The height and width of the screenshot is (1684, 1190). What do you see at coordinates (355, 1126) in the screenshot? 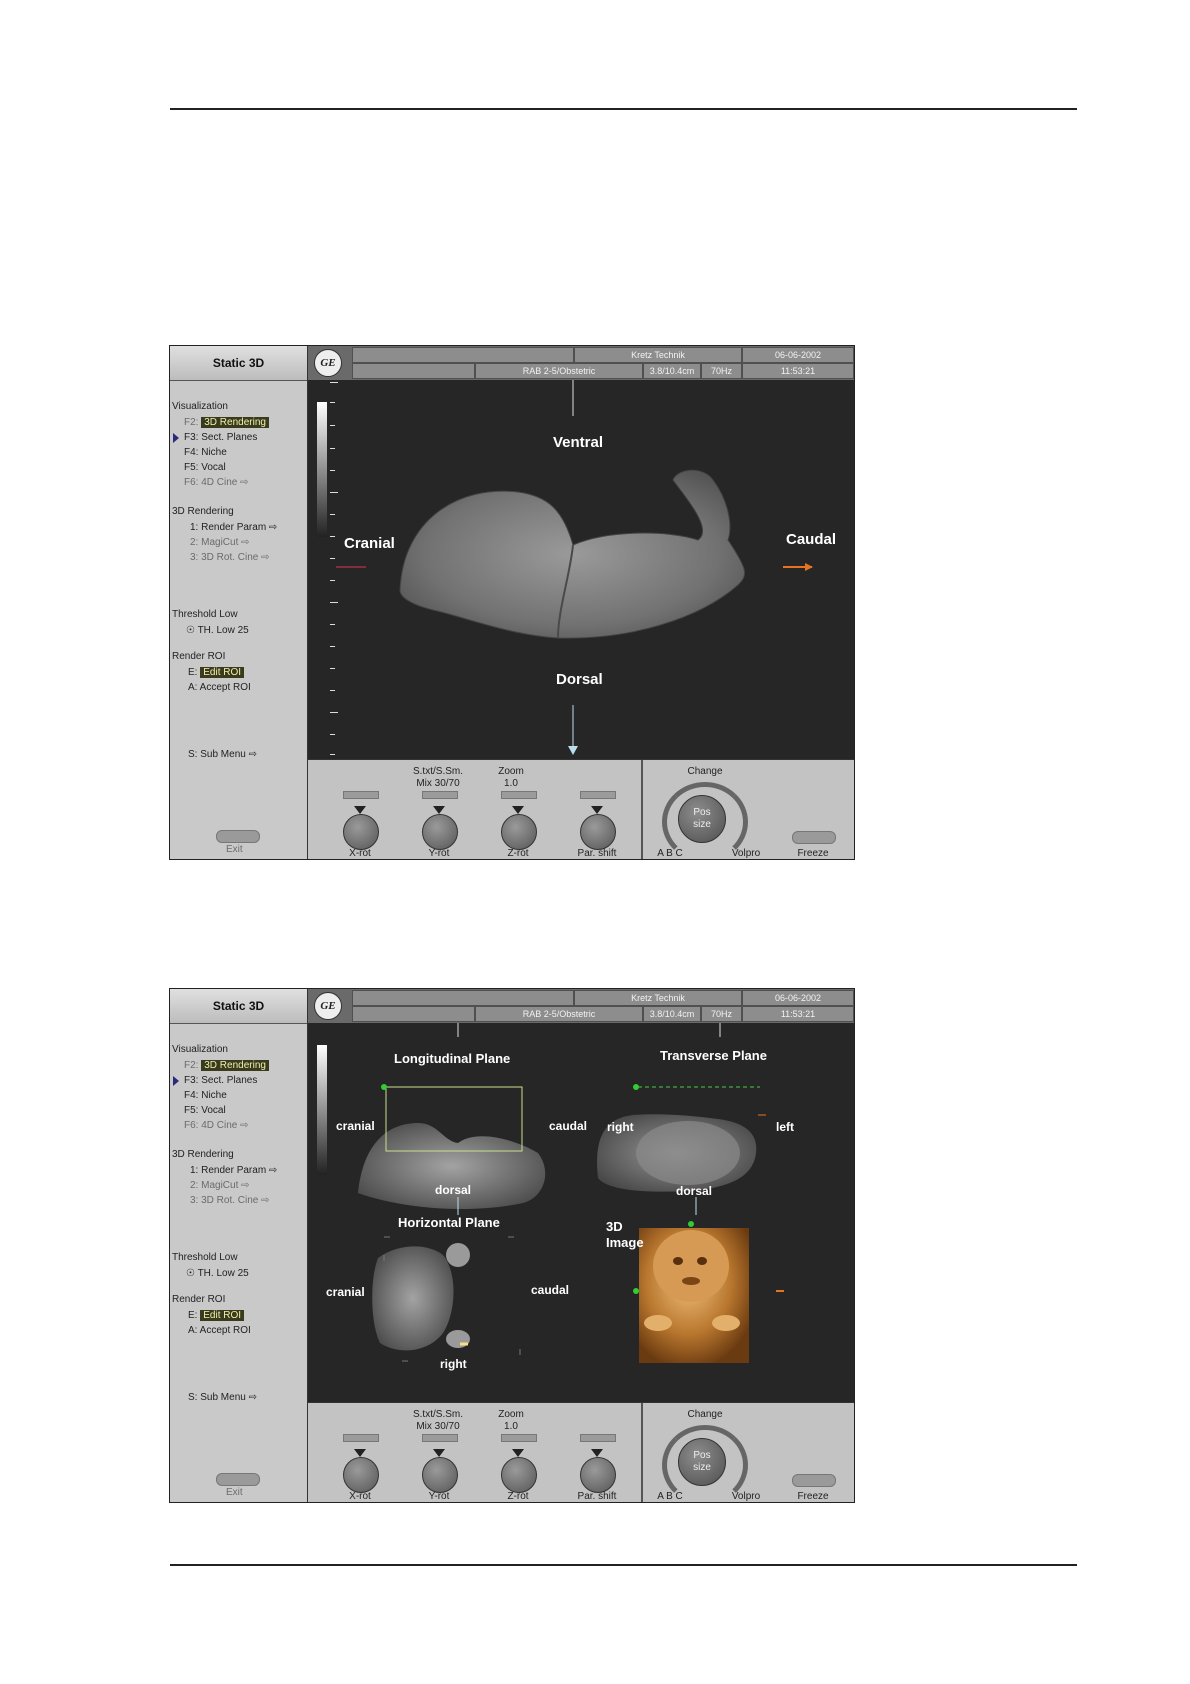
I see `label-cranial-long: cranial` at bounding box center [355, 1126].